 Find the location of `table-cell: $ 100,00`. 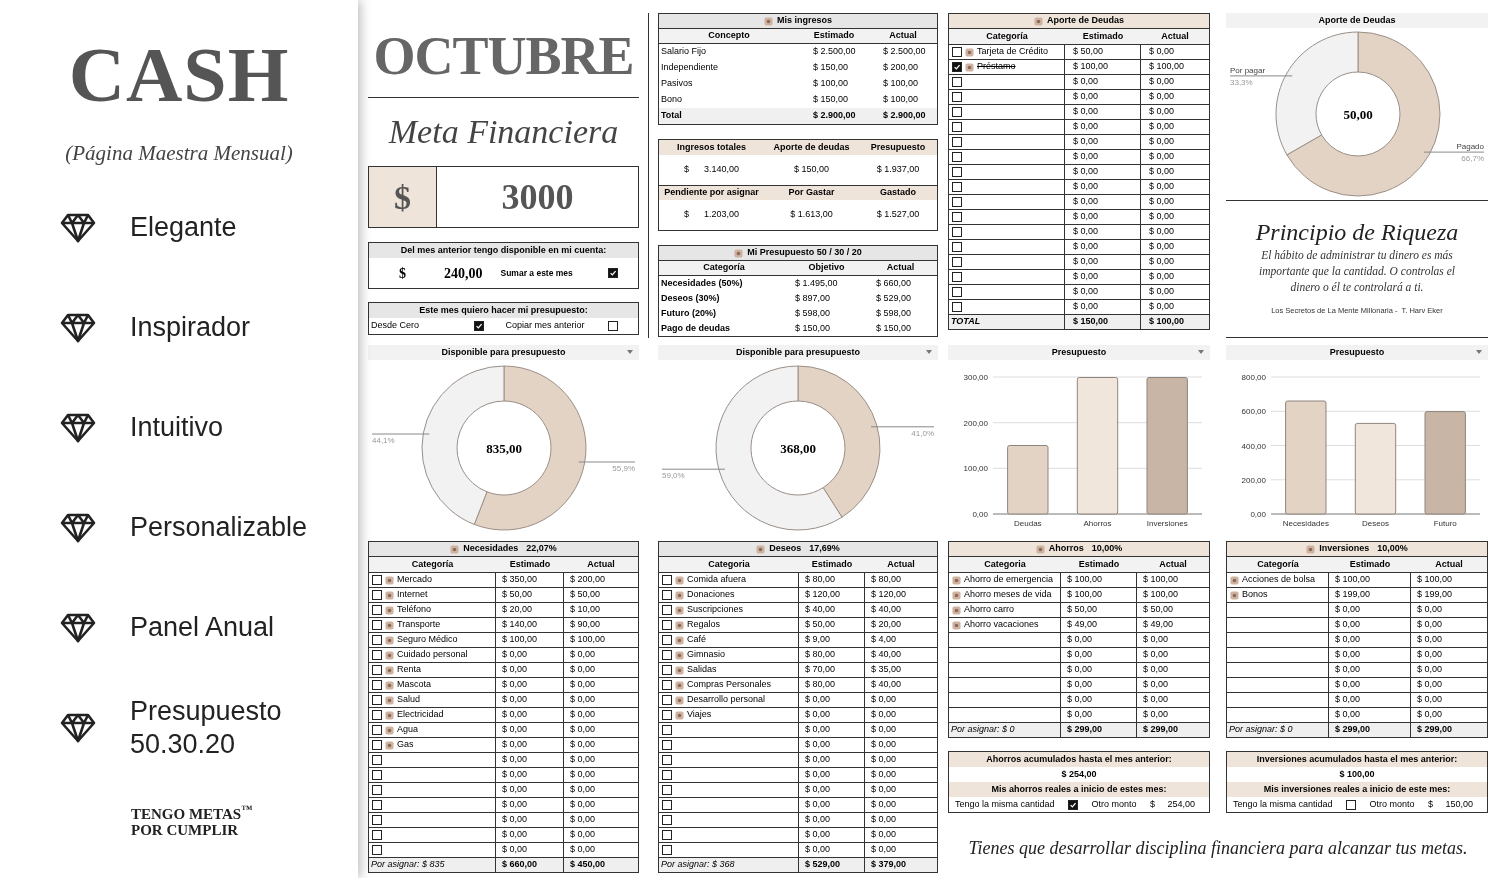

table-cell: $ 100,00 is located at coordinates (1103, 67).